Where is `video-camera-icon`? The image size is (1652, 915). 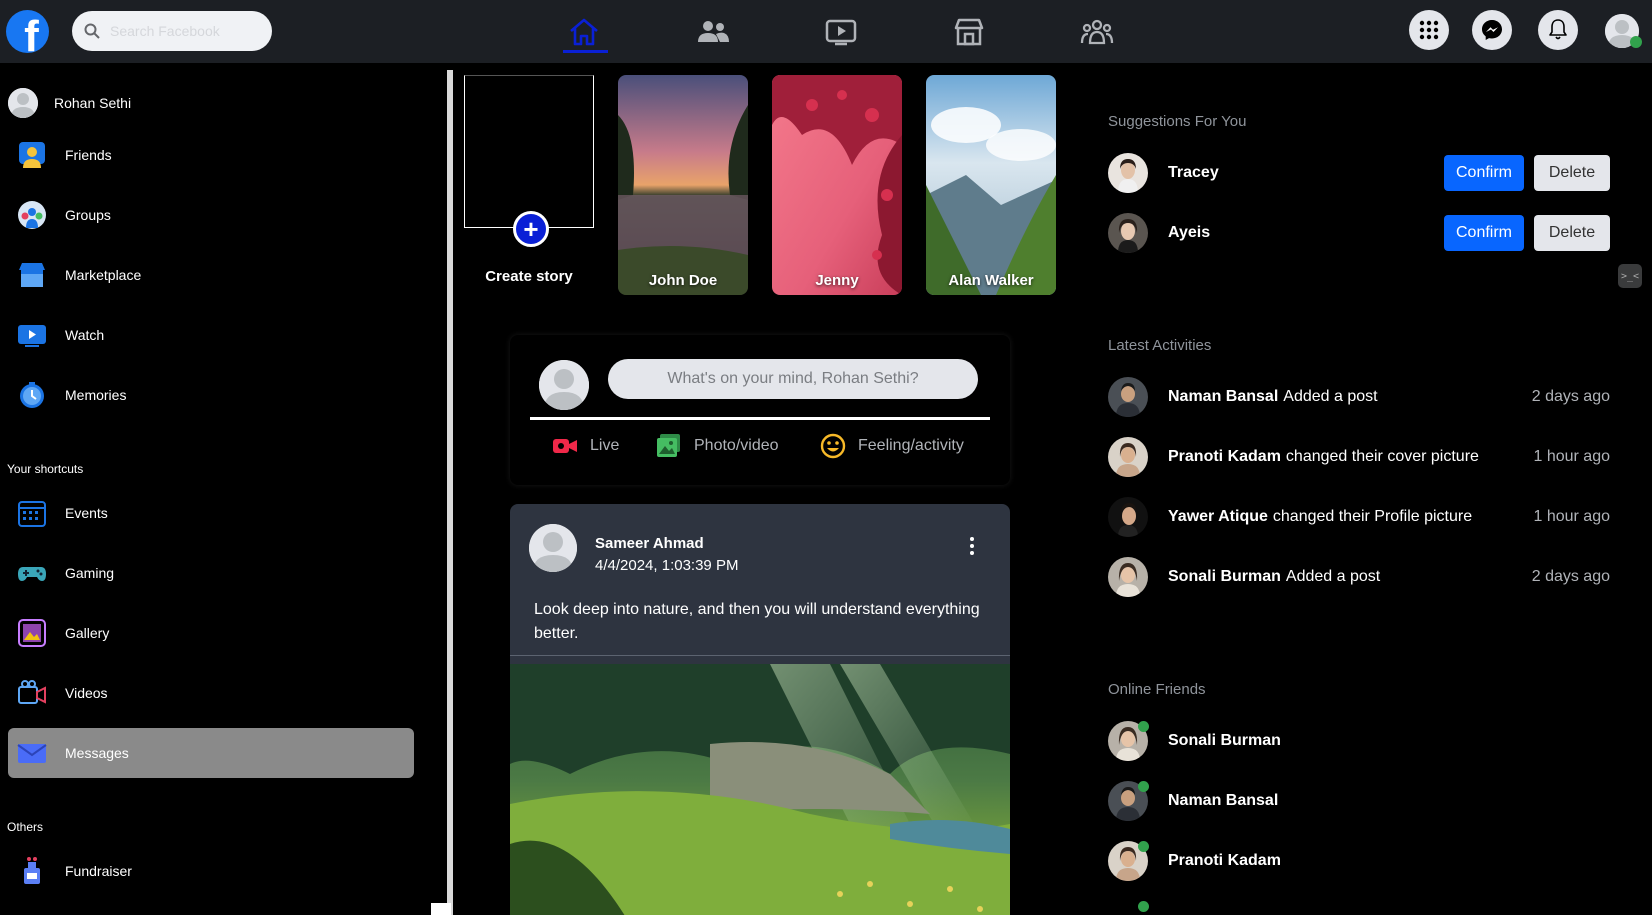
video-camera-icon is located at coordinates (32, 693).